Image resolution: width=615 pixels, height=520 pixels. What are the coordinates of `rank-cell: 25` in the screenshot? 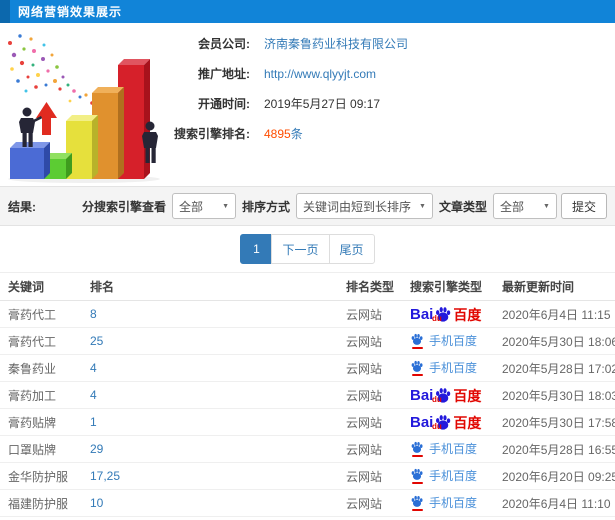 It's located at (210, 341).